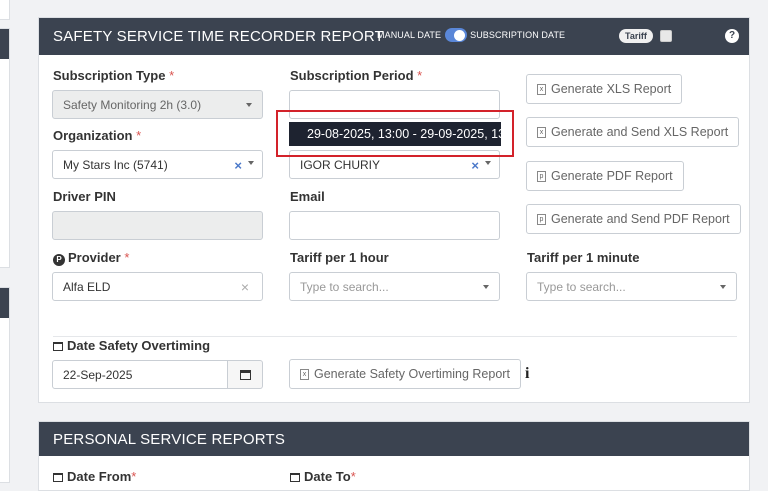  I want to click on manual-date-label: MANUAL DATE, so click(409, 35).